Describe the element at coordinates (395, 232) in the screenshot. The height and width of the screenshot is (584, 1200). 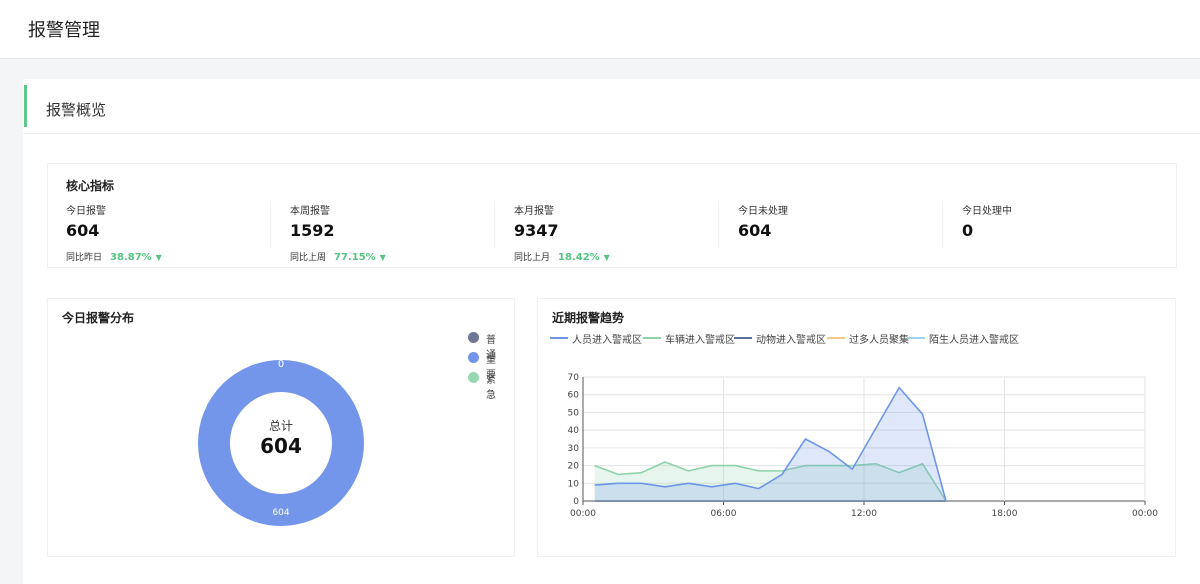
I see `metric-week: 本周报警 1592 同比上周 77.15% ▼` at that location.